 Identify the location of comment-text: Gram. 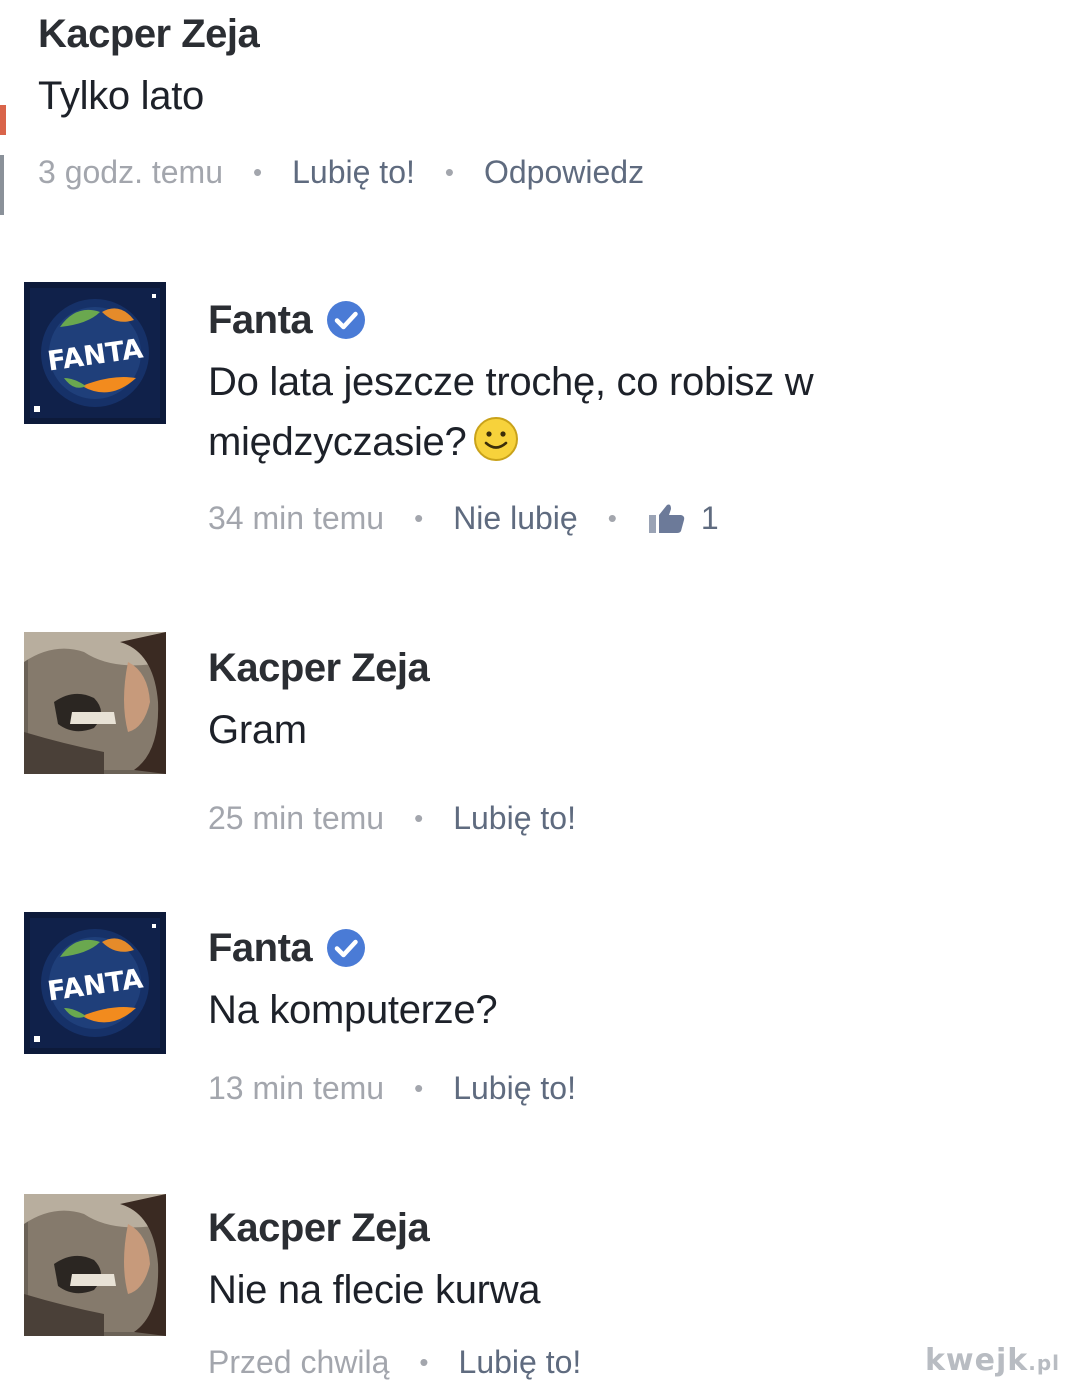
(257, 730).